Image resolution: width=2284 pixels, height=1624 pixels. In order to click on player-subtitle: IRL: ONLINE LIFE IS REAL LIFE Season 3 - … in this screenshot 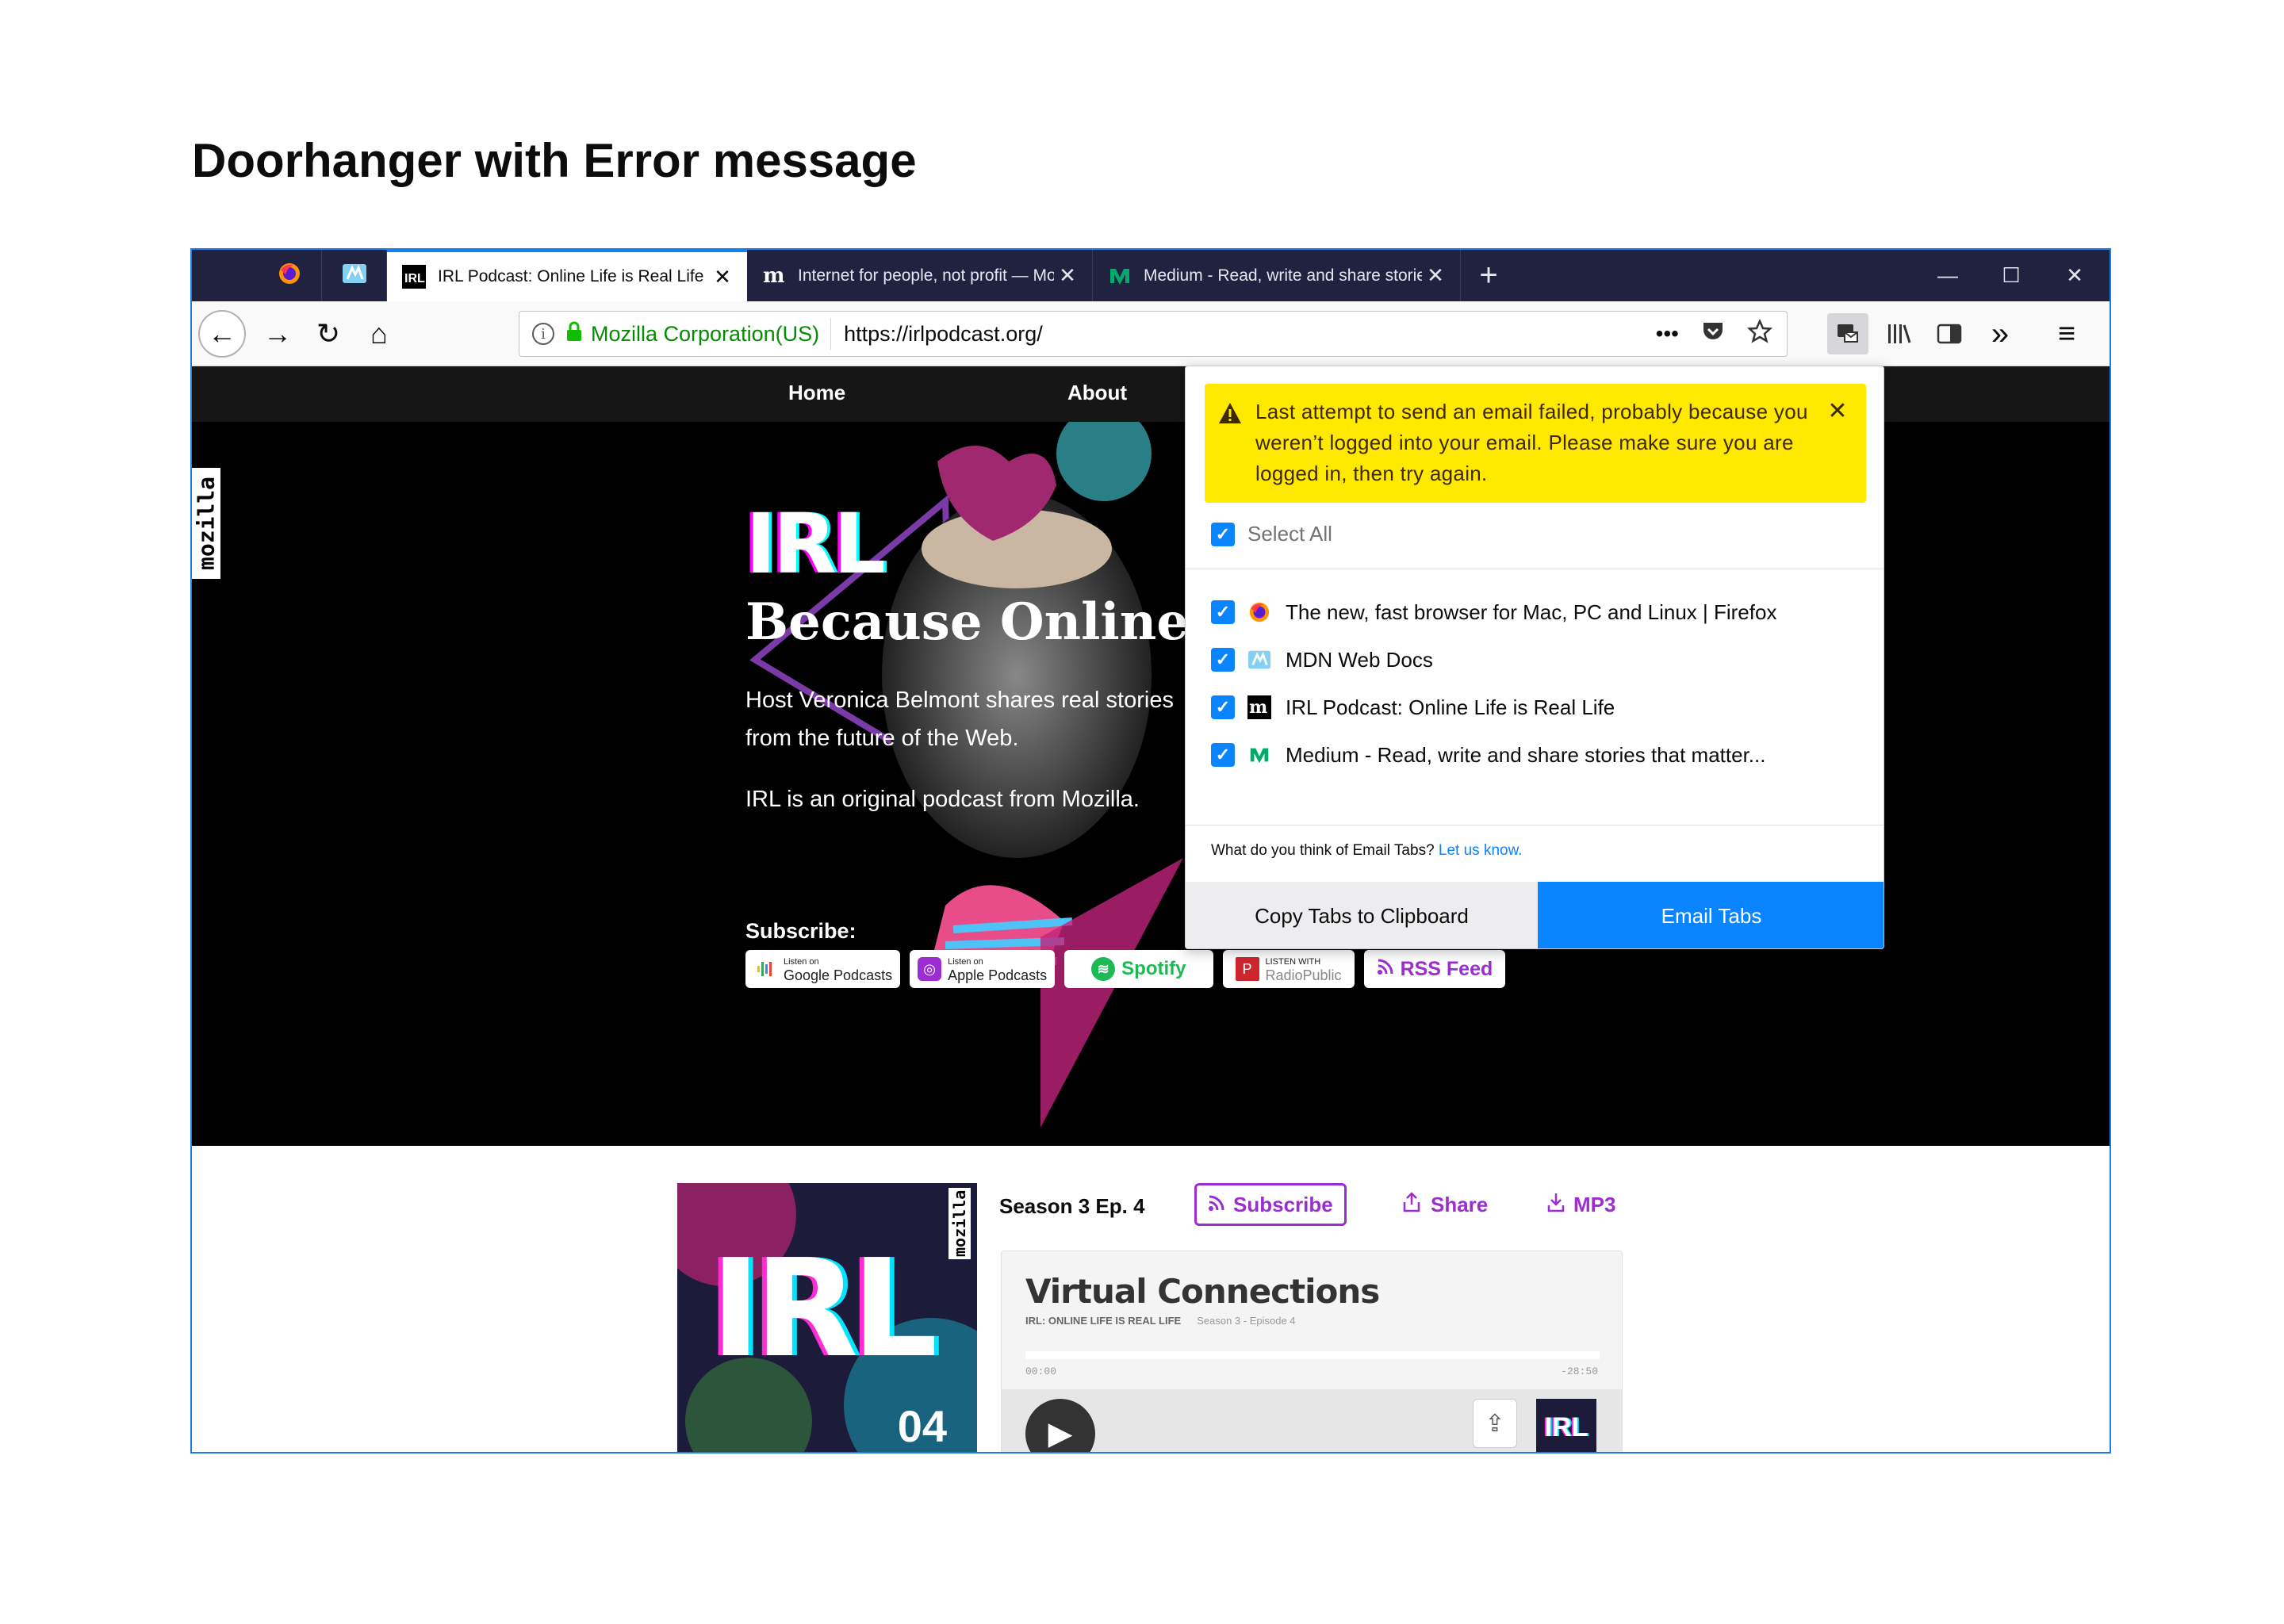, I will do `click(1160, 1321)`.